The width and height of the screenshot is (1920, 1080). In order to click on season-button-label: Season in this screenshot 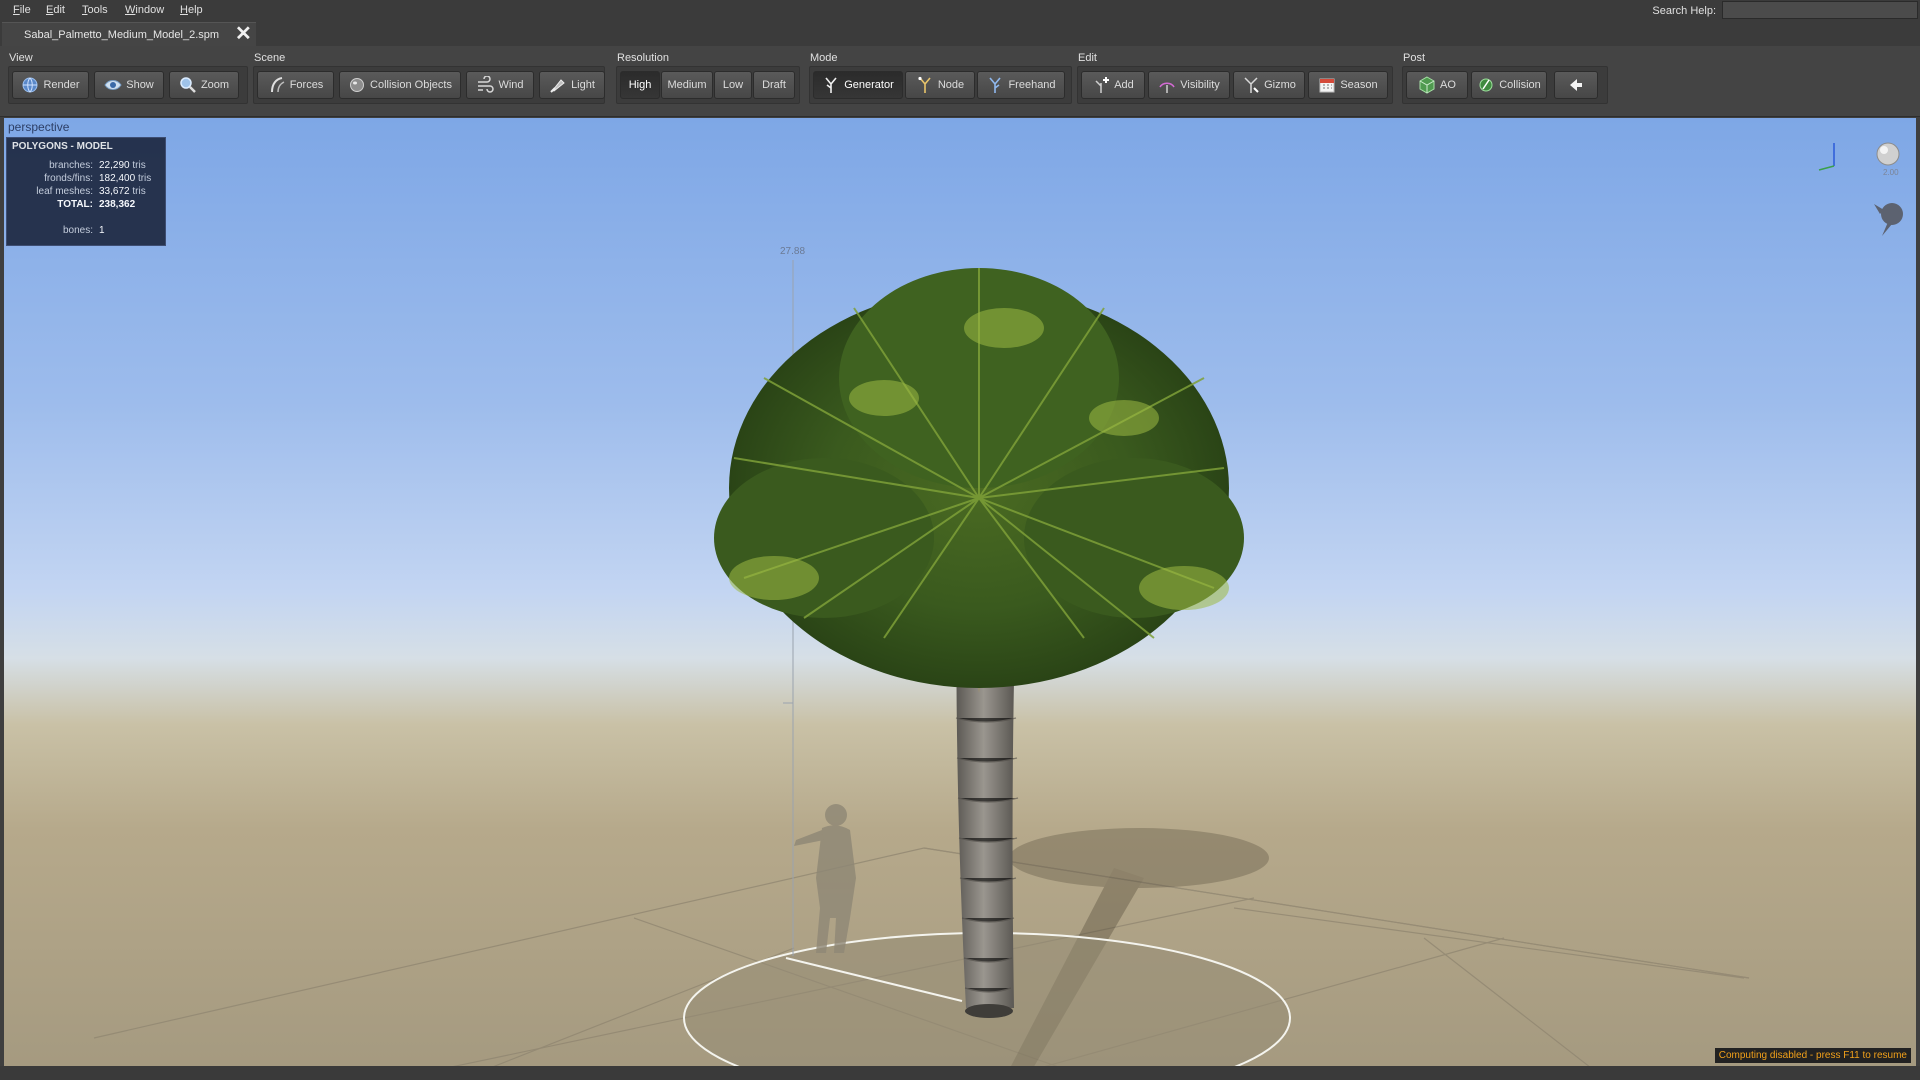, I will do `click(1359, 85)`.